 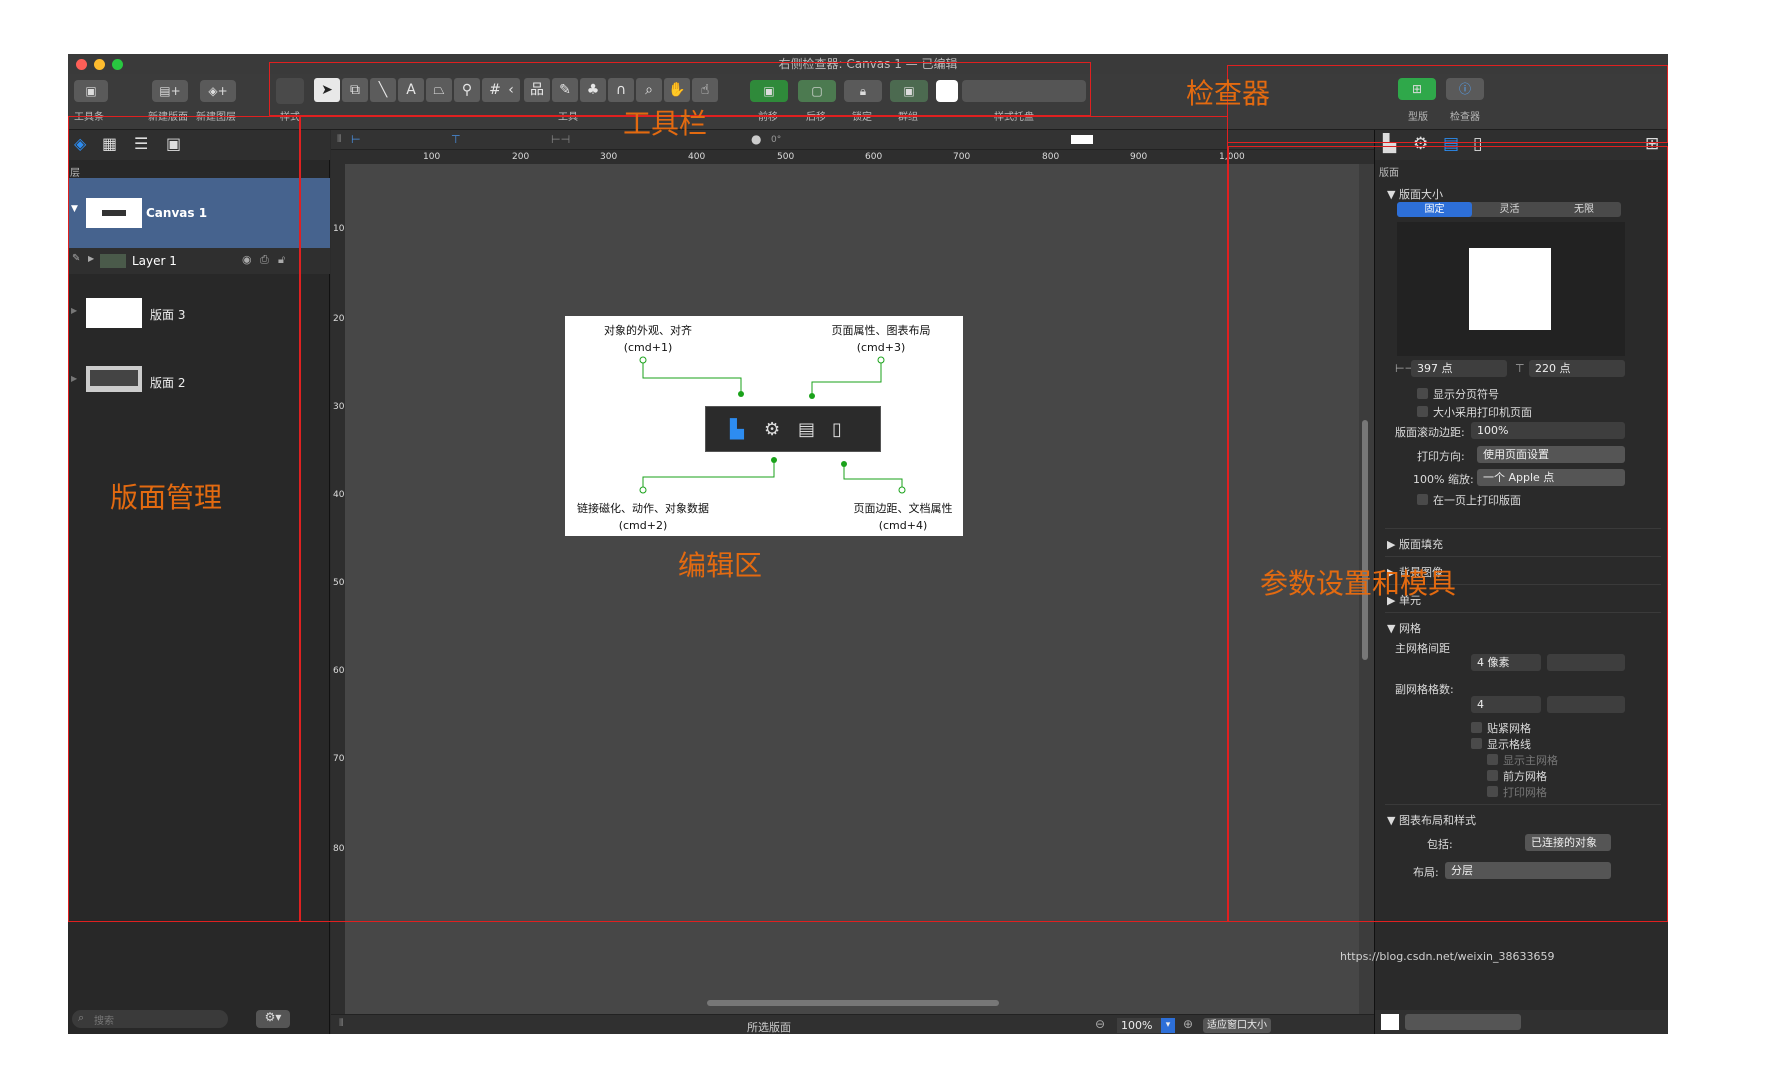 What do you see at coordinates (1447, 956) in the screenshot?
I see `watermark: https://blog.csdn.net/weixin_38633659` at bounding box center [1447, 956].